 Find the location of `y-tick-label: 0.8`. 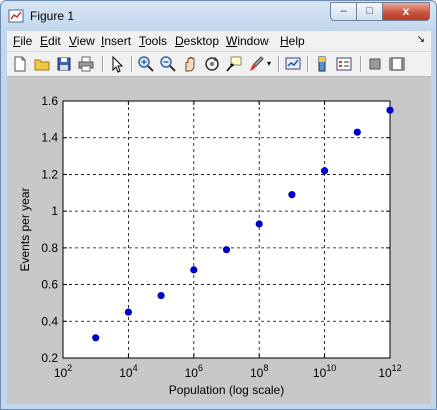

y-tick-label: 0.8 is located at coordinates (49, 248).